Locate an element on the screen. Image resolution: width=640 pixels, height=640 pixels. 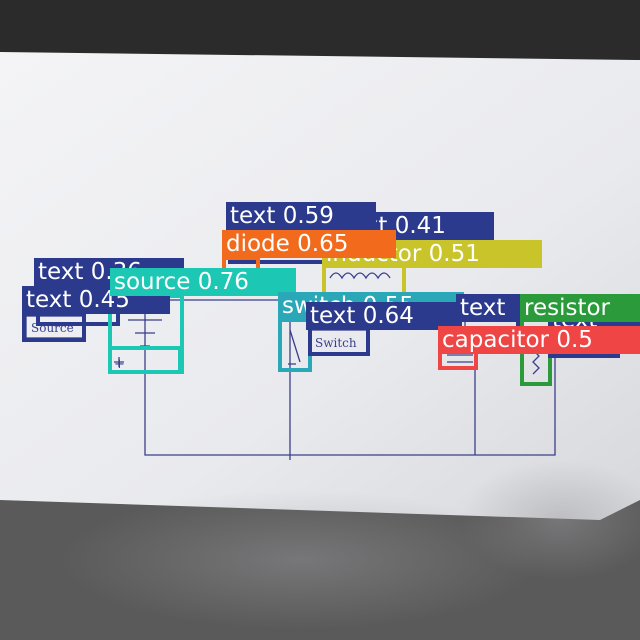
capacitor-label: capacitor 0.5 is located at coordinates (539, 340).